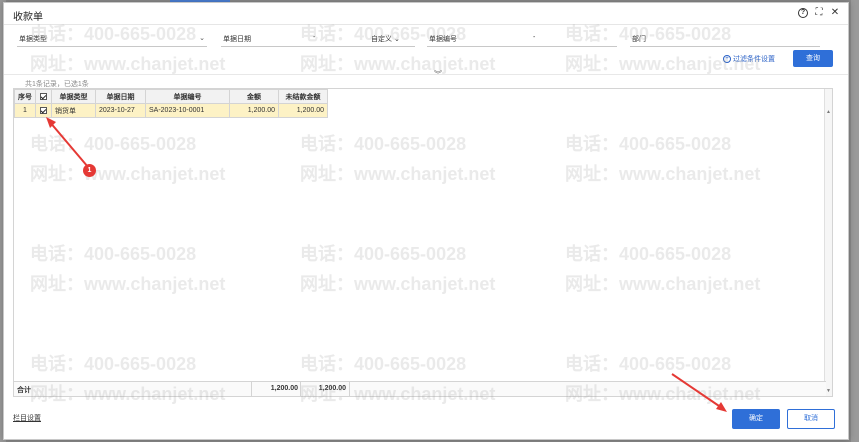 The width and height of the screenshot is (859, 442). What do you see at coordinates (202, 38) in the screenshot?
I see `chevron-down-icon: ⌄` at bounding box center [202, 38].